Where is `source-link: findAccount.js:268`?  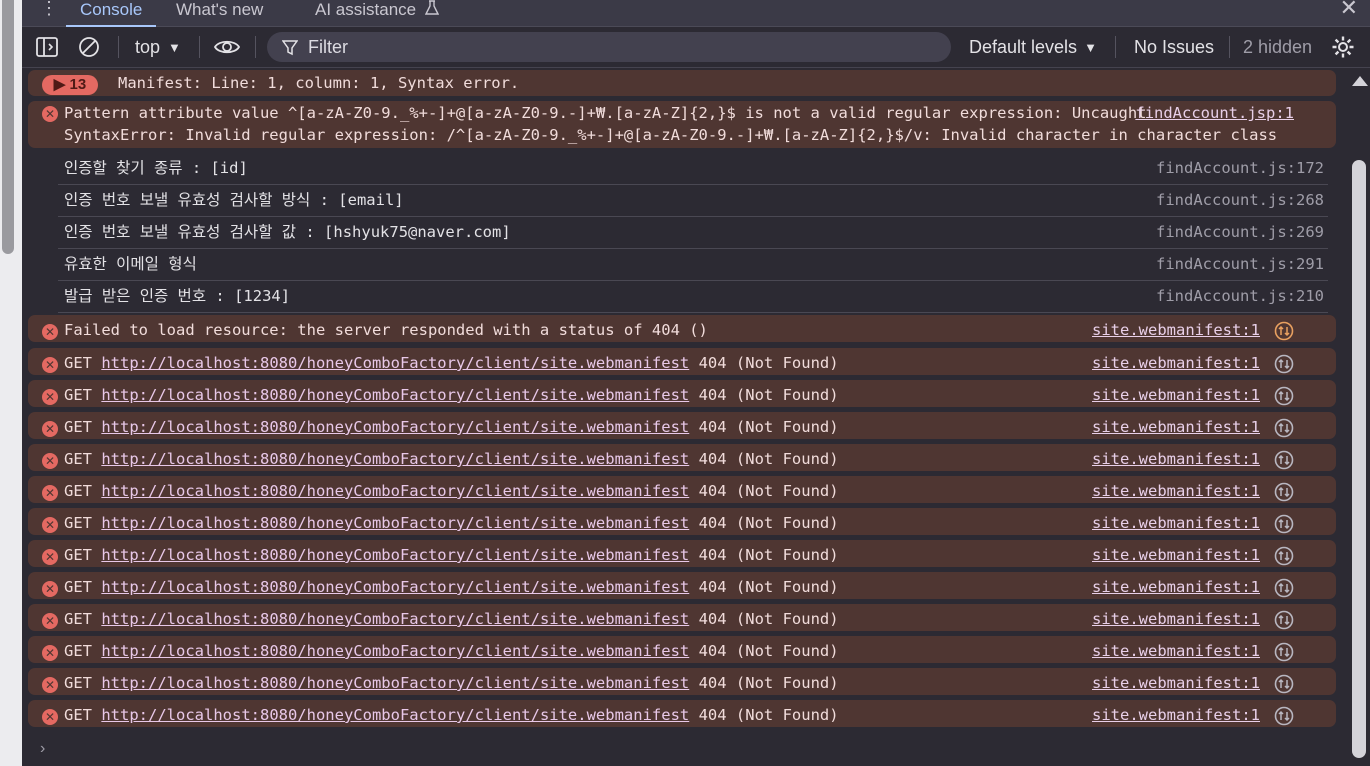 source-link: findAccount.js:268 is located at coordinates (1240, 200).